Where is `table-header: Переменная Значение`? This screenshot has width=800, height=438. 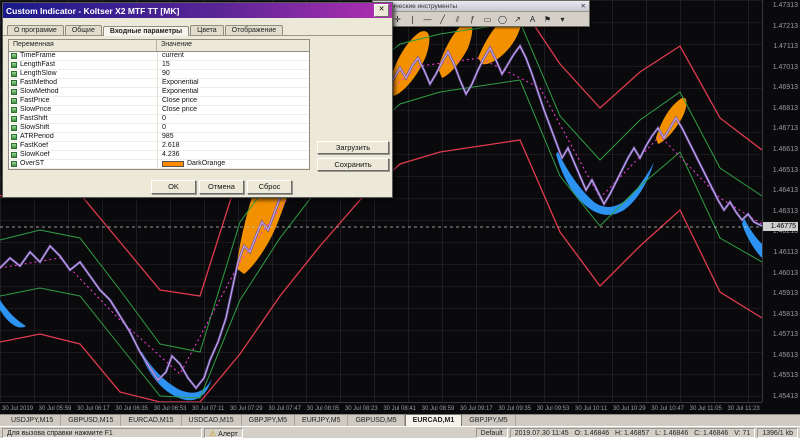 table-header: Переменная Значение is located at coordinates (159, 46).